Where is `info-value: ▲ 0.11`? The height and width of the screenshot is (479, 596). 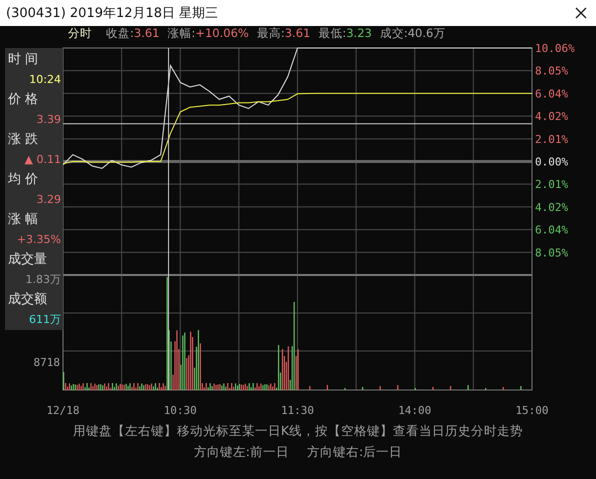
info-value: ▲ 0.11 is located at coordinates (42, 160).